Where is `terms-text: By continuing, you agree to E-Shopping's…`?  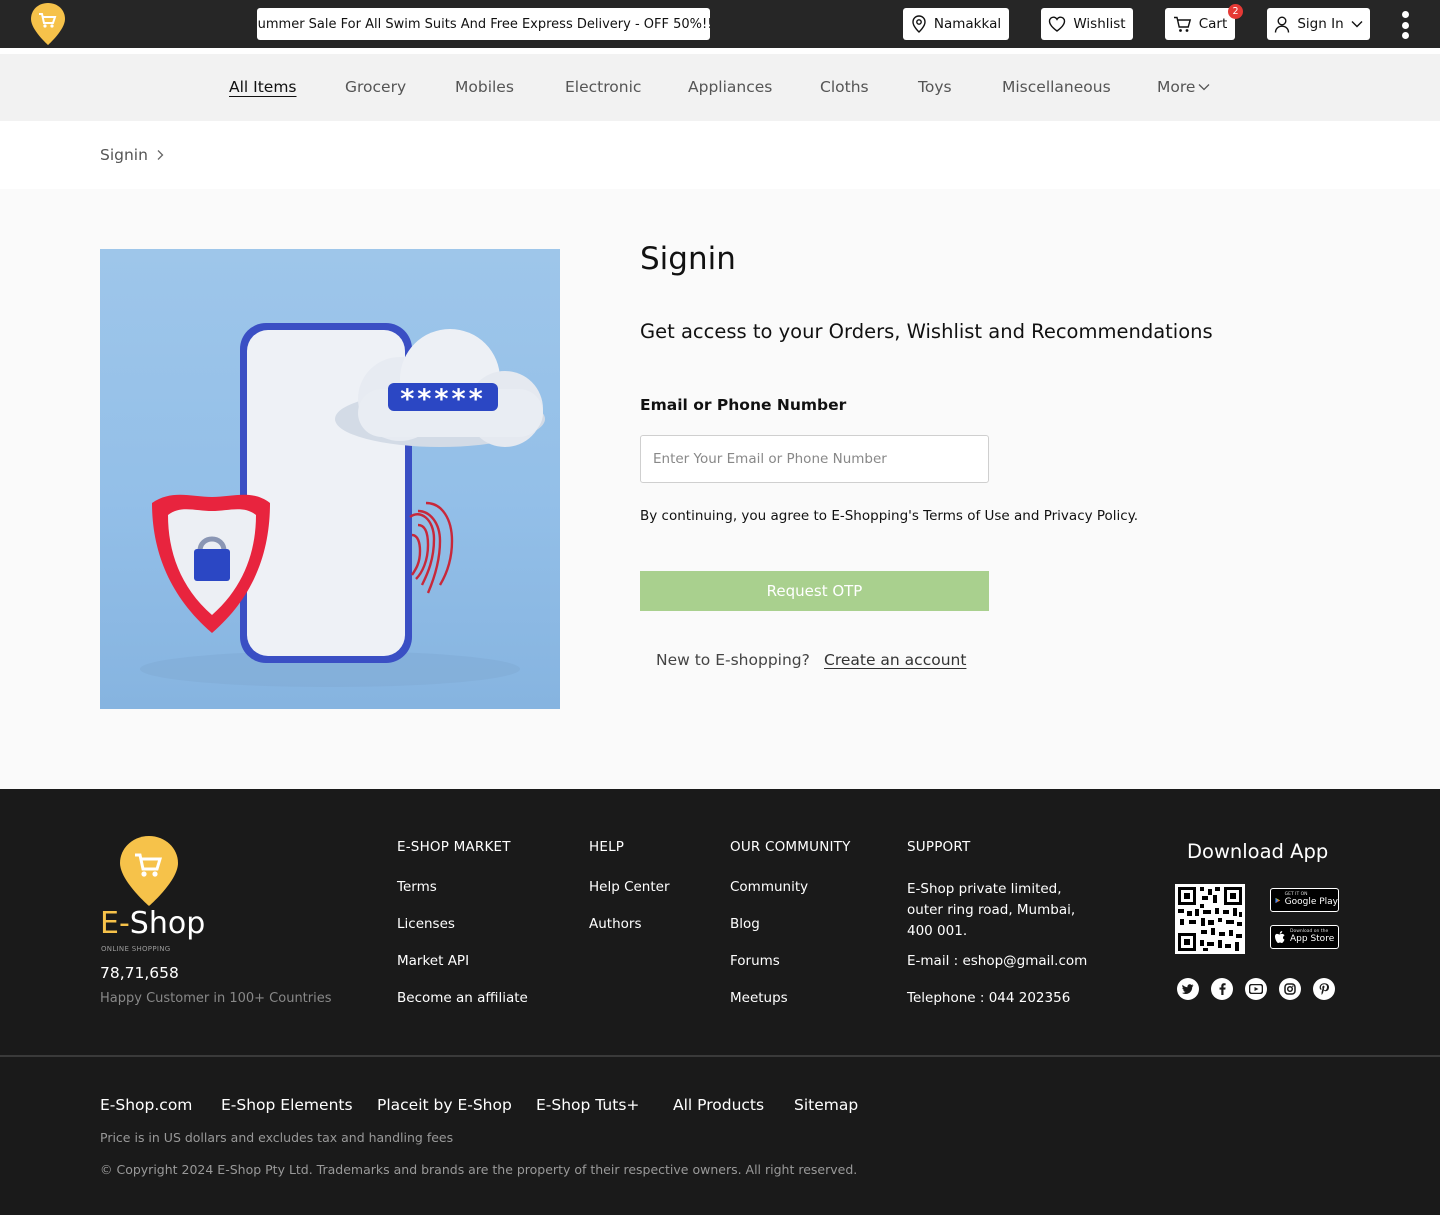
terms-text: By continuing, you agree to E-Shopping's… is located at coordinates (889, 516).